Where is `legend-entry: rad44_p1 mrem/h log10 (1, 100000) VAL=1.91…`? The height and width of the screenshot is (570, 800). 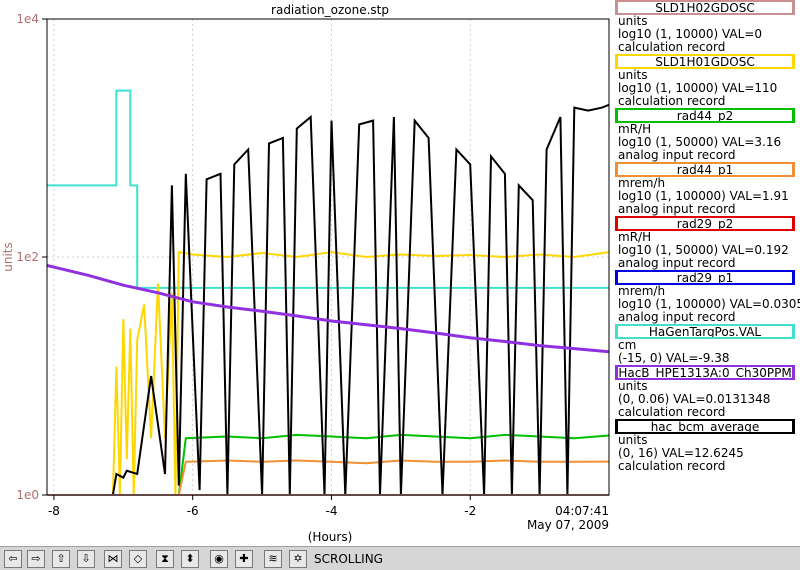
legend-entry: rad44_p1 mrem/h log10 (1, 100000) VAL=1.91… is located at coordinates (706, 189).